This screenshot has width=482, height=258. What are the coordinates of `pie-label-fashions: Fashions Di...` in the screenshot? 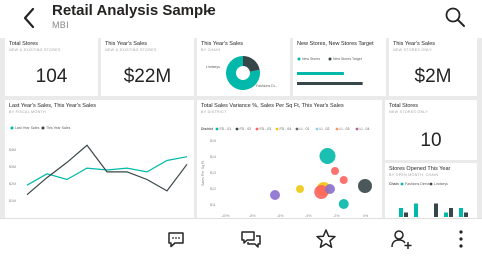 It's located at (266, 86).